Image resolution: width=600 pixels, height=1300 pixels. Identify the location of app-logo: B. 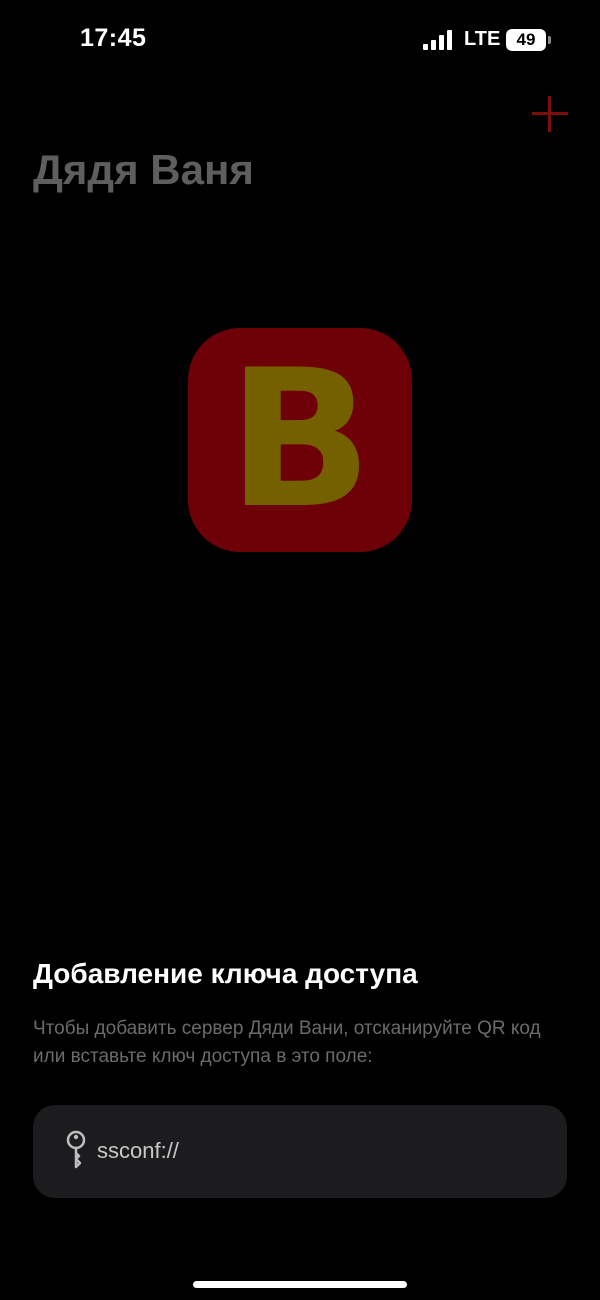
(300, 440).